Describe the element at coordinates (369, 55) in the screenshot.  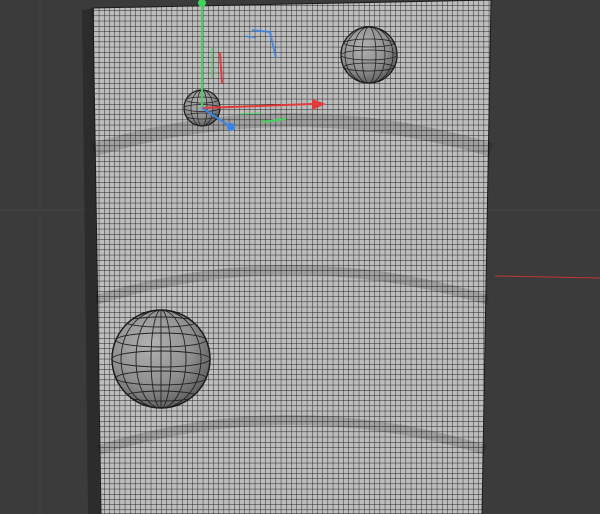
I see `sphere-top-right` at that location.